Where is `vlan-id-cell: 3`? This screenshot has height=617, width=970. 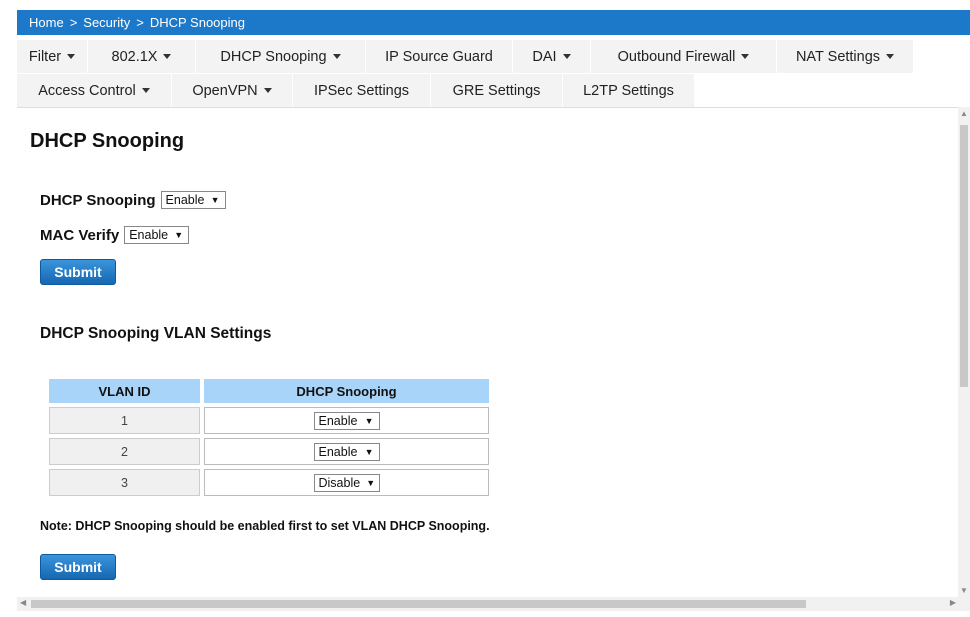 vlan-id-cell: 3 is located at coordinates (124, 482).